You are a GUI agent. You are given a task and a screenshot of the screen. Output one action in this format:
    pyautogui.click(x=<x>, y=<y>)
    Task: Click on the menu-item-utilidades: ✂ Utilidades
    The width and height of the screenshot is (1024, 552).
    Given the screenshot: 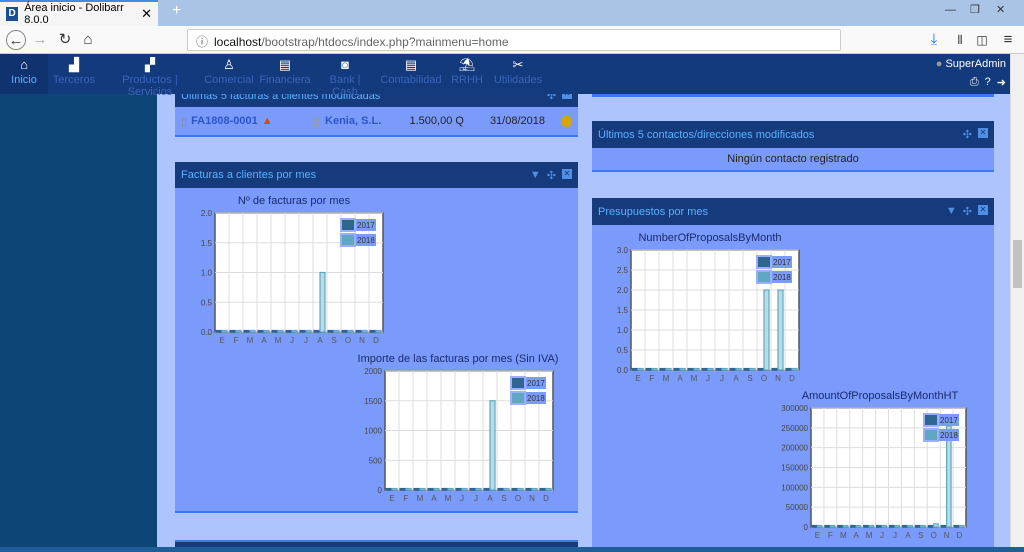 What is the action you would take?
    pyautogui.click(x=518, y=74)
    